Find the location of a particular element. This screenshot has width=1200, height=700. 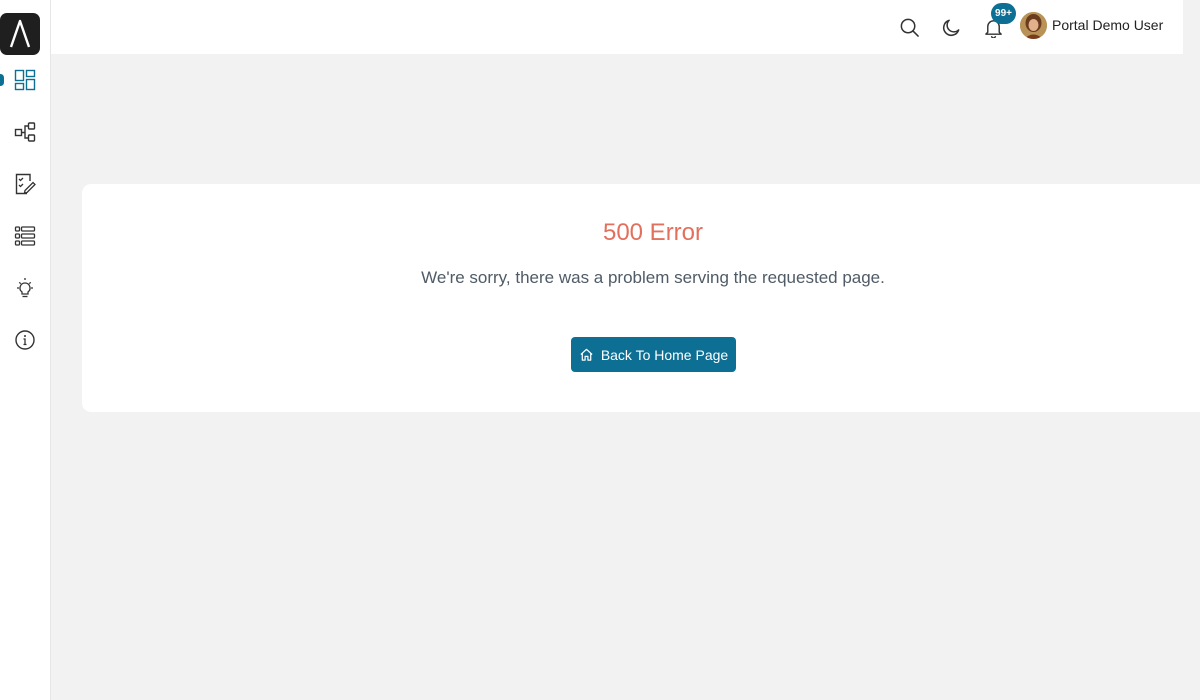

logo-mark-icon is located at coordinates (20, 33).